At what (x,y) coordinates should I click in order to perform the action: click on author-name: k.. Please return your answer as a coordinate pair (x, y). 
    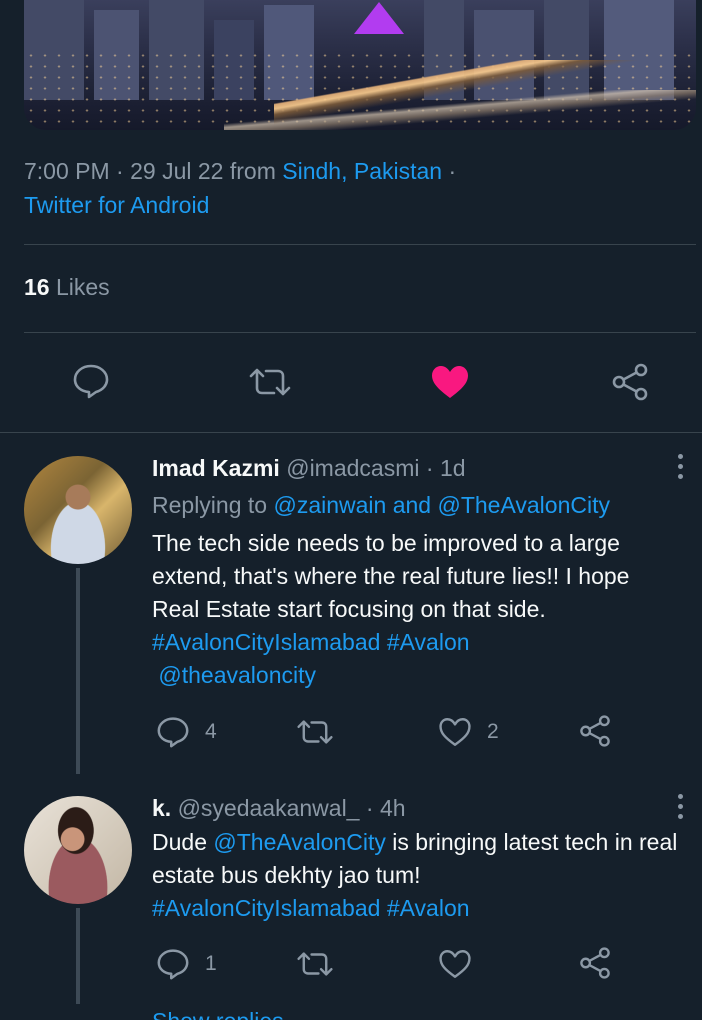
    Looking at the image, I should click on (161, 808).